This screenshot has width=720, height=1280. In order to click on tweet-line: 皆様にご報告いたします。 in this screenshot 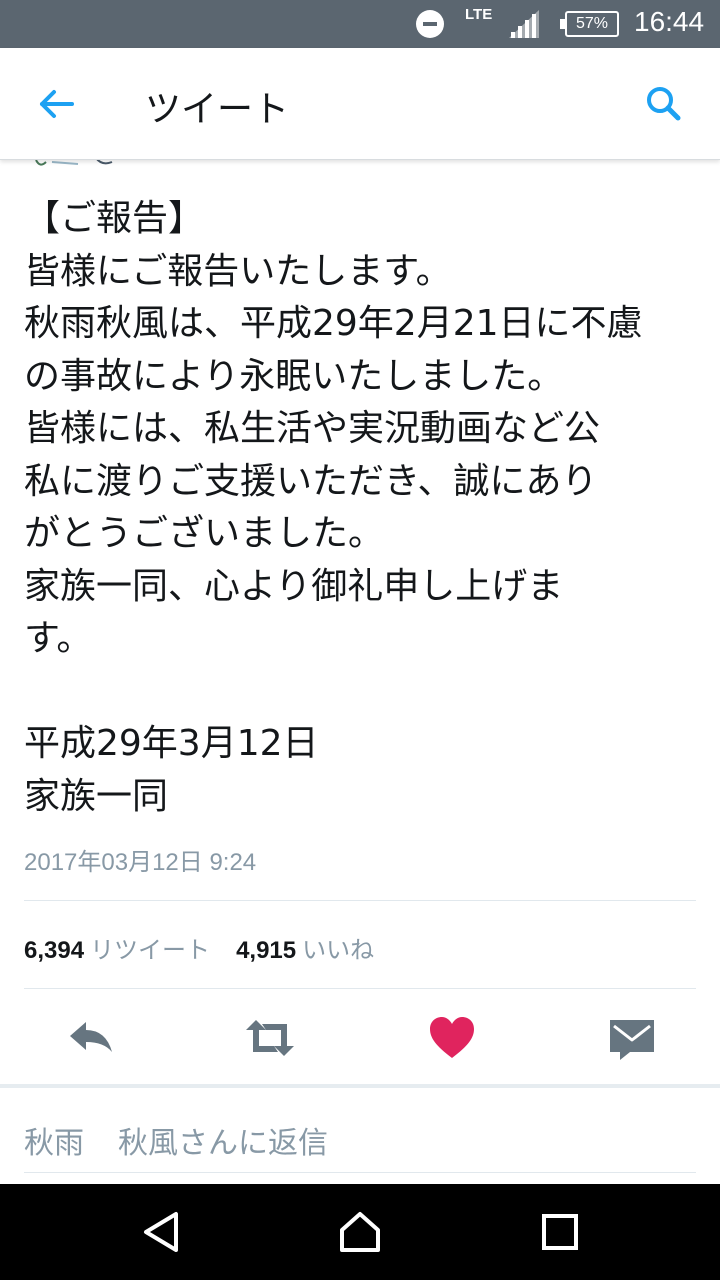, I will do `click(238, 271)`.